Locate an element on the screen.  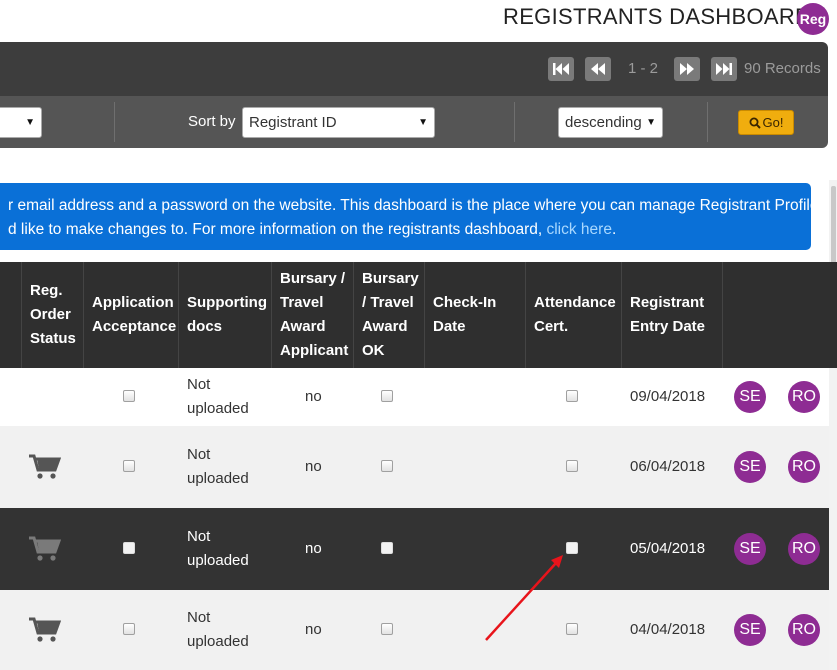
first-page-icon is located at coordinates (561, 69).